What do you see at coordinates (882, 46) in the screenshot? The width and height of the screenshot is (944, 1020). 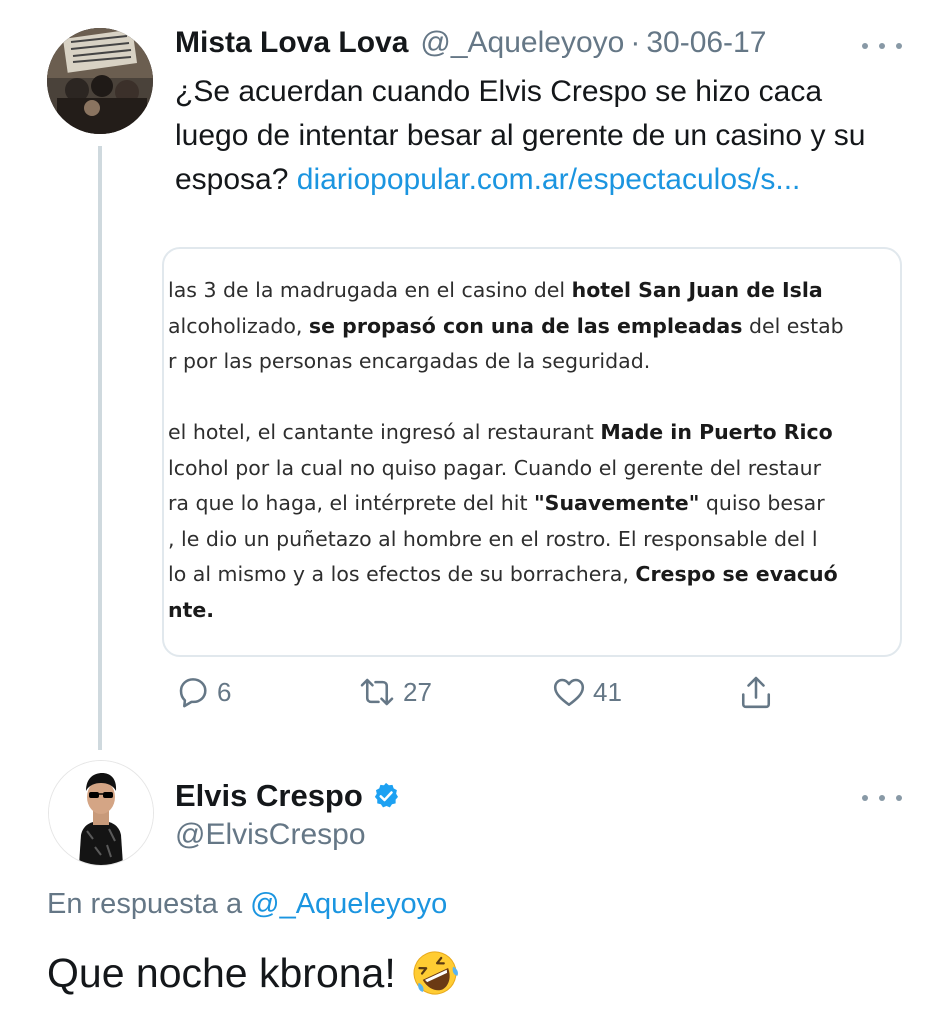 I see `tweet1-more-icon` at bounding box center [882, 46].